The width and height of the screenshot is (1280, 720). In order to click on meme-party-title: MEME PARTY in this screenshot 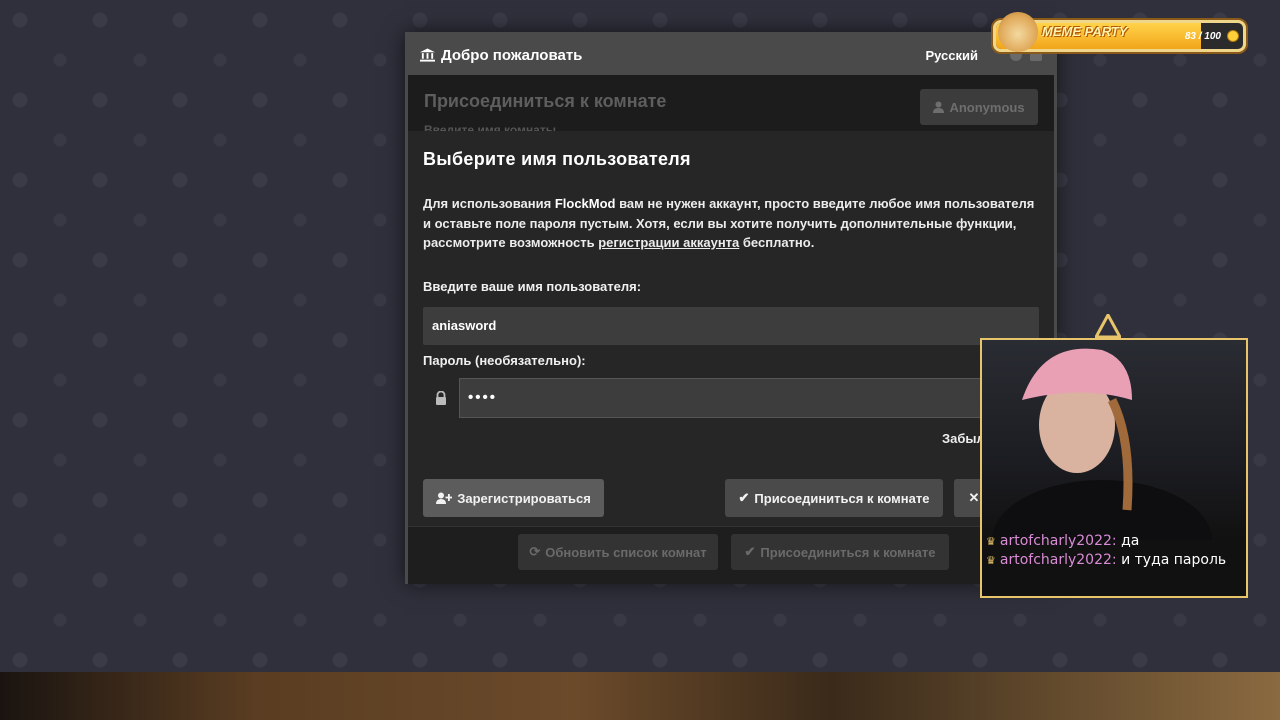, I will do `click(1085, 31)`.